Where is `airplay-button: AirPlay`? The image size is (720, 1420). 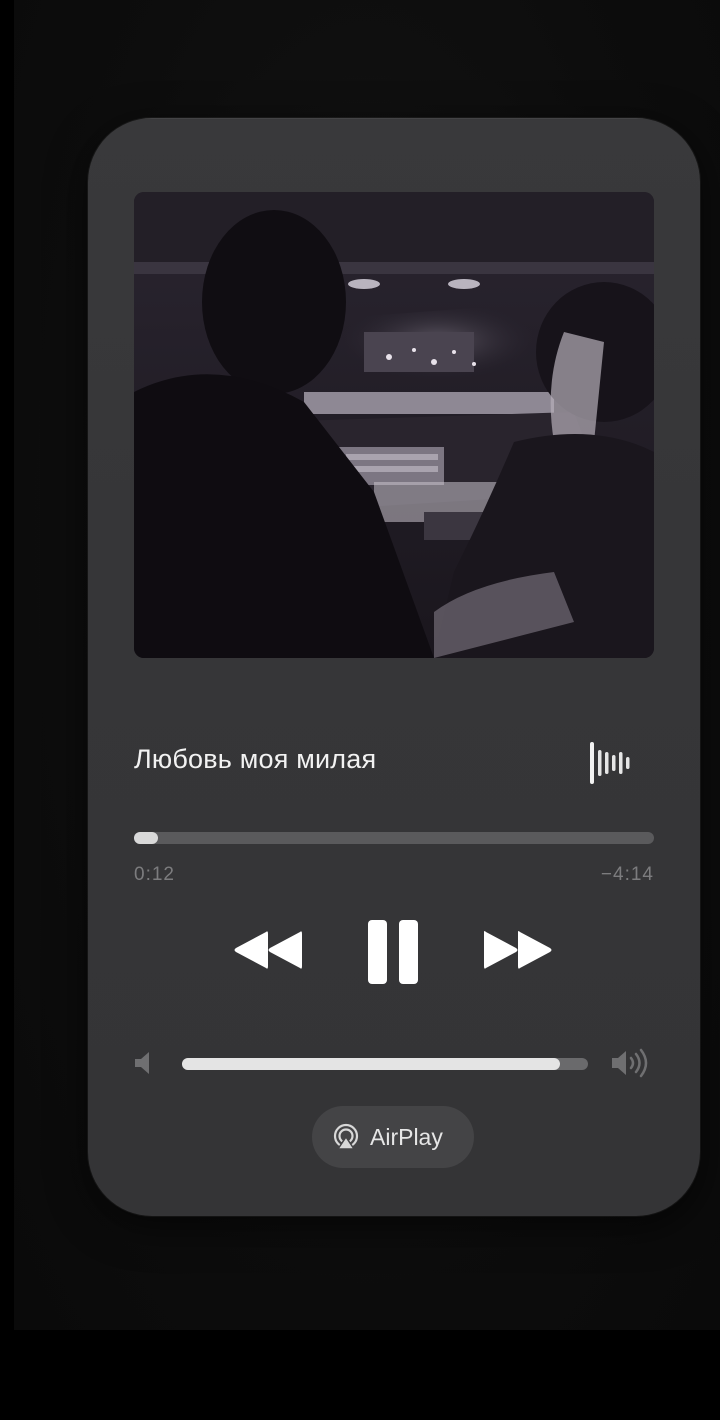
airplay-button: AirPlay is located at coordinates (393, 1137).